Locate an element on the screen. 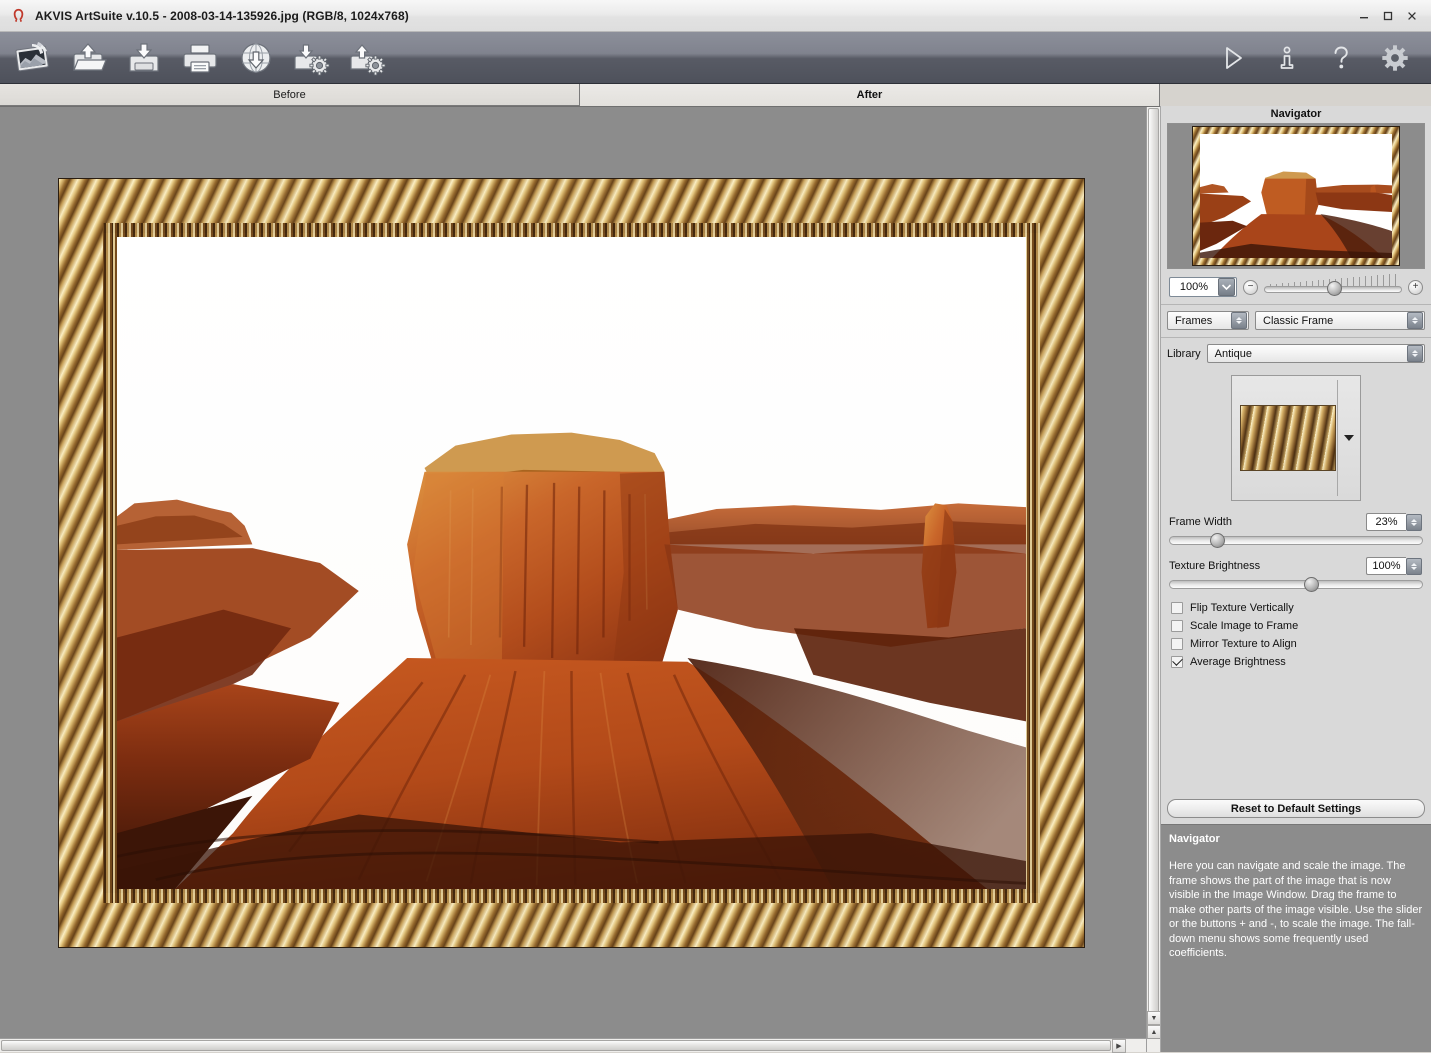  checkbox-flip-texture-vertically: Flip Texture Vertically is located at coordinates (1296, 608).